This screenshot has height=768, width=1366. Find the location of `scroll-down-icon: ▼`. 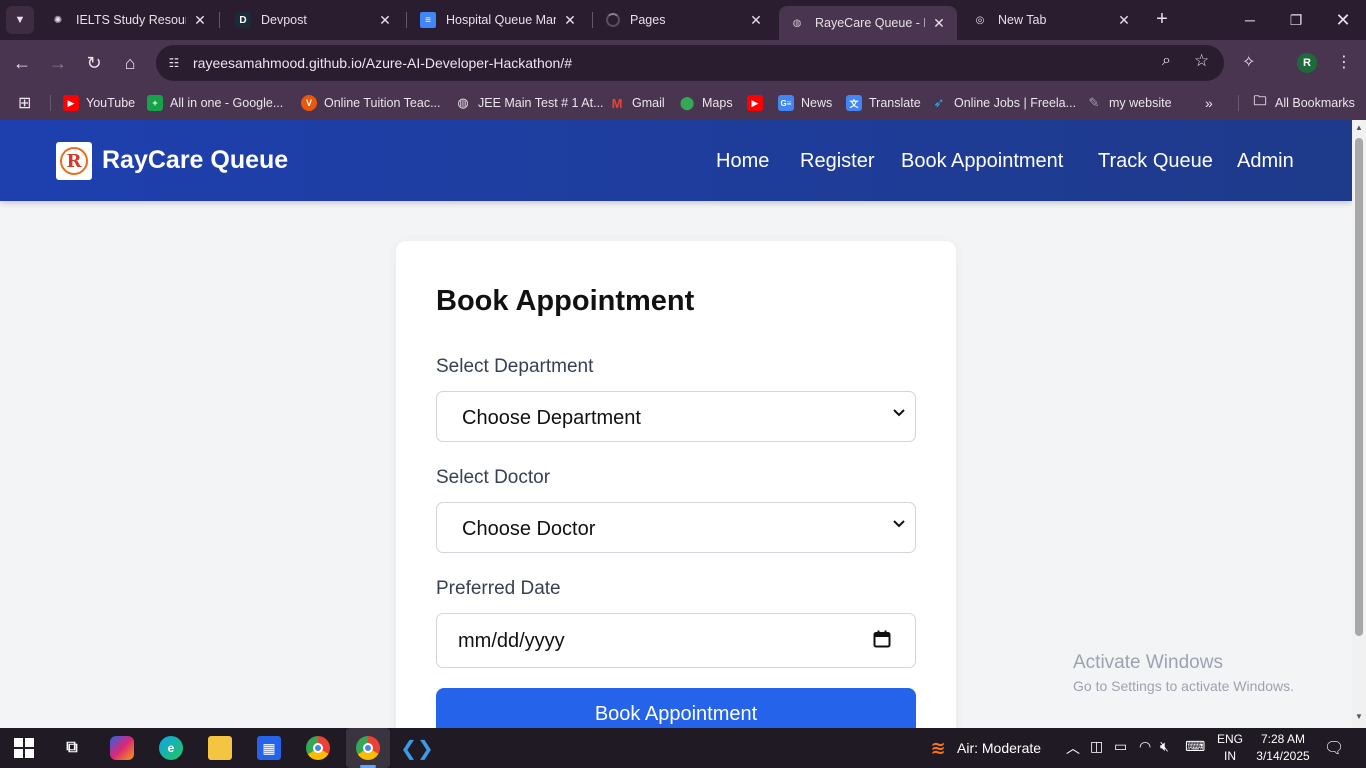

scroll-down-icon: ▼ is located at coordinates (1359, 716).